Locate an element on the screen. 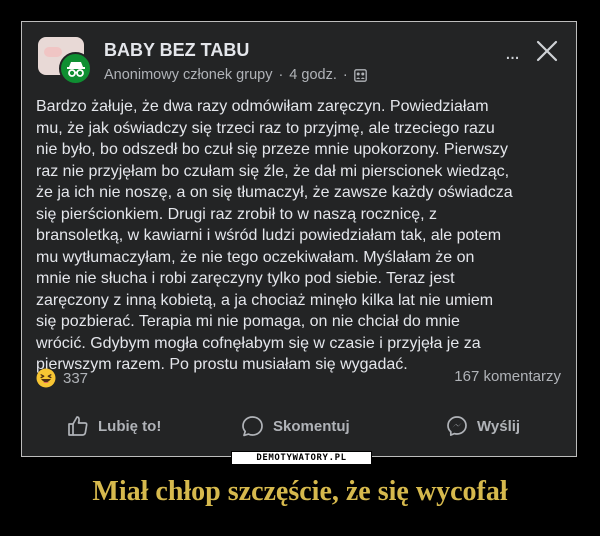  reaction-summary: 337 is located at coordinates (62, 378).